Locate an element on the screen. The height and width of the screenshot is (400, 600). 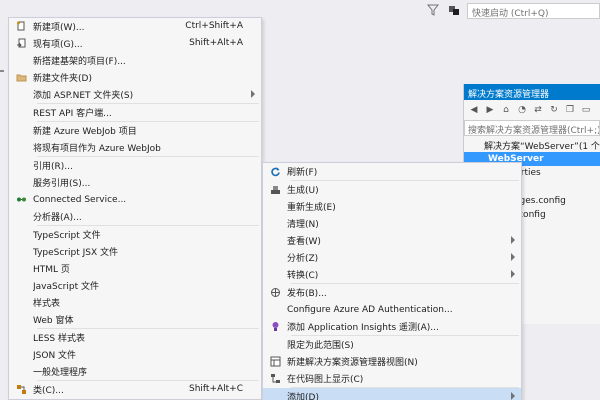
menu-item-json: JSON 文件 is located at coordinates (135, 354).